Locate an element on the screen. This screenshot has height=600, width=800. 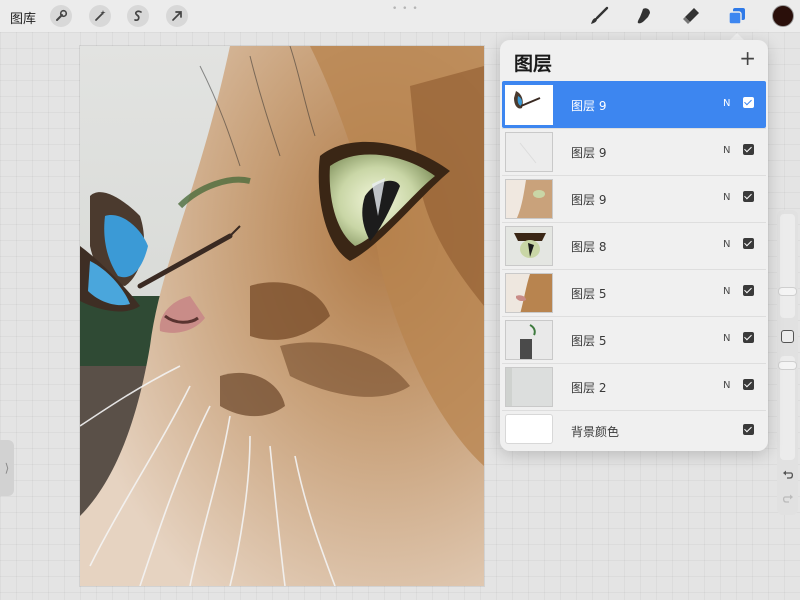
opacity-slider is located at coordinates (787, 408).